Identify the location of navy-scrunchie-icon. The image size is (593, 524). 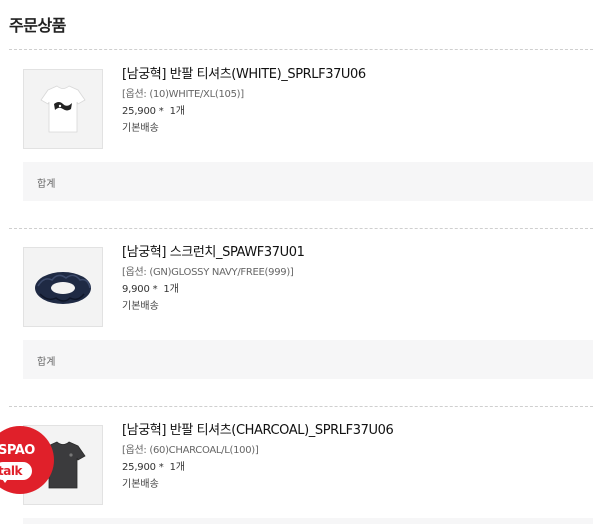
(63, 287).